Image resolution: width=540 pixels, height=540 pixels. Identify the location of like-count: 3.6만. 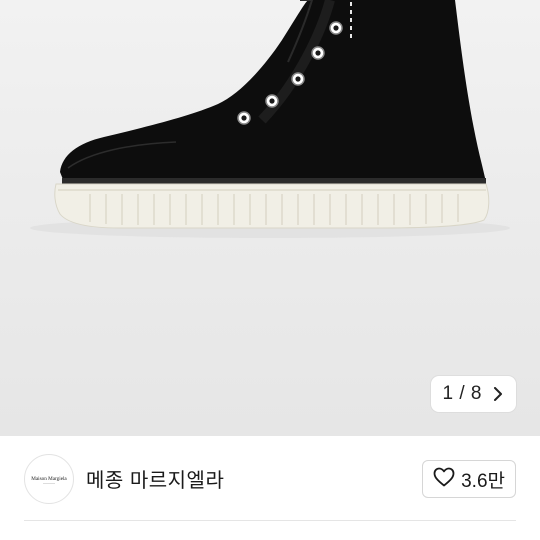
(483, 481).